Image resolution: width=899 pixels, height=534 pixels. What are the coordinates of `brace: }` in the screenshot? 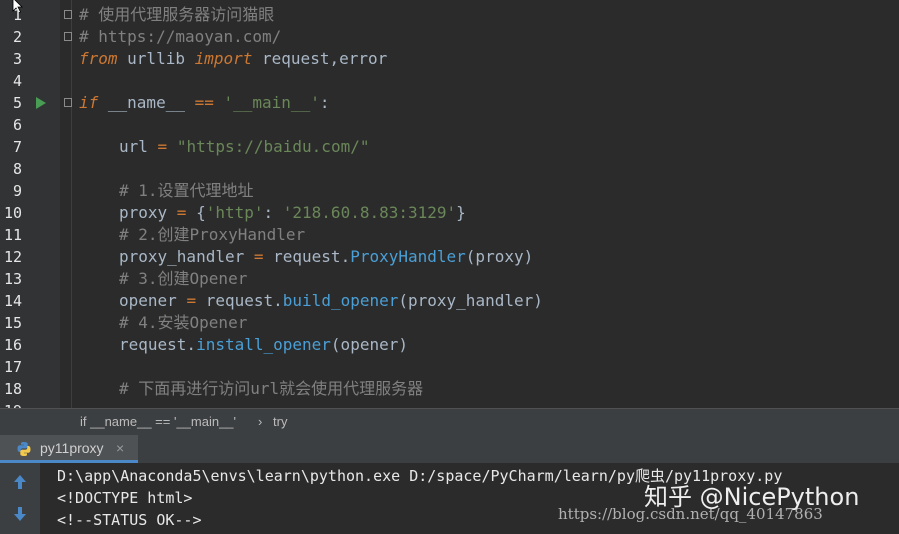 It's located at (461, 212).